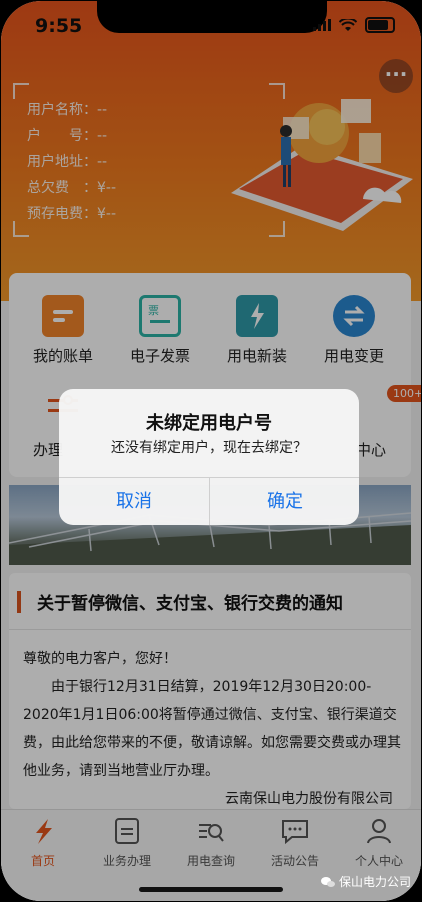  I want to click on home-indicator, so click(211, 889).